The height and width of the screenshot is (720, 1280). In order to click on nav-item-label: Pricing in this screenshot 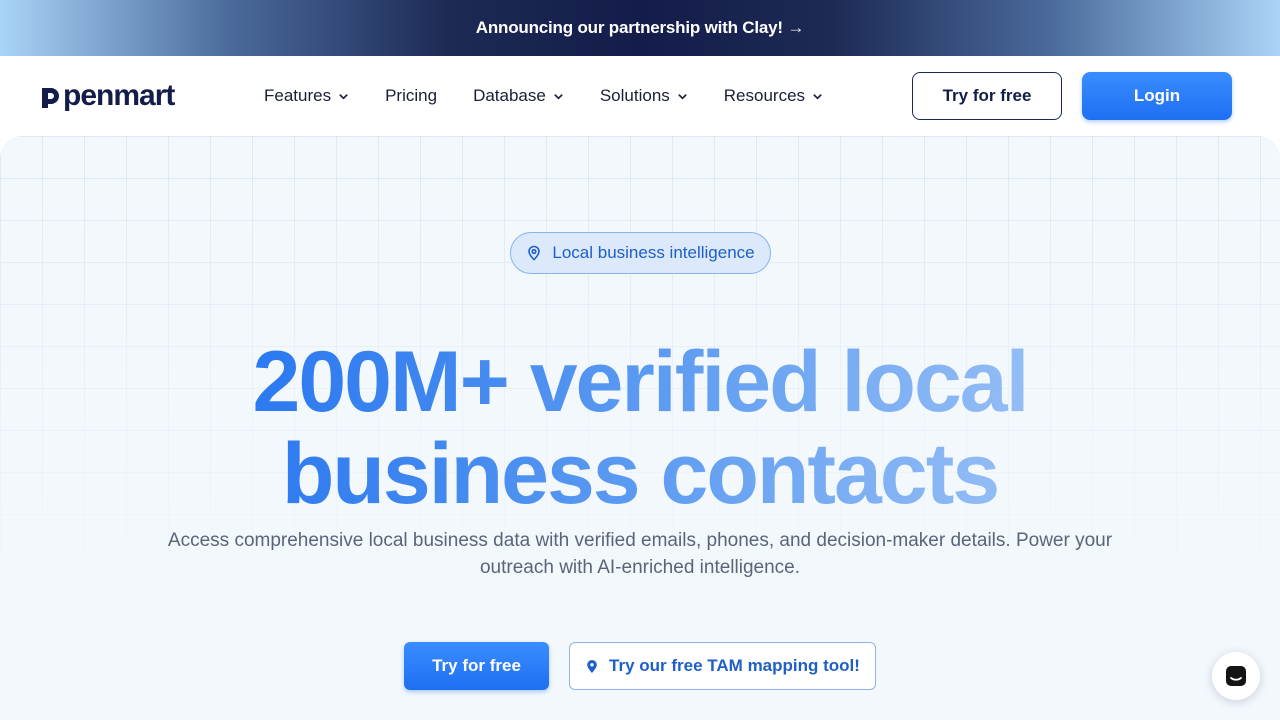, I will do `click(411, 95)`.